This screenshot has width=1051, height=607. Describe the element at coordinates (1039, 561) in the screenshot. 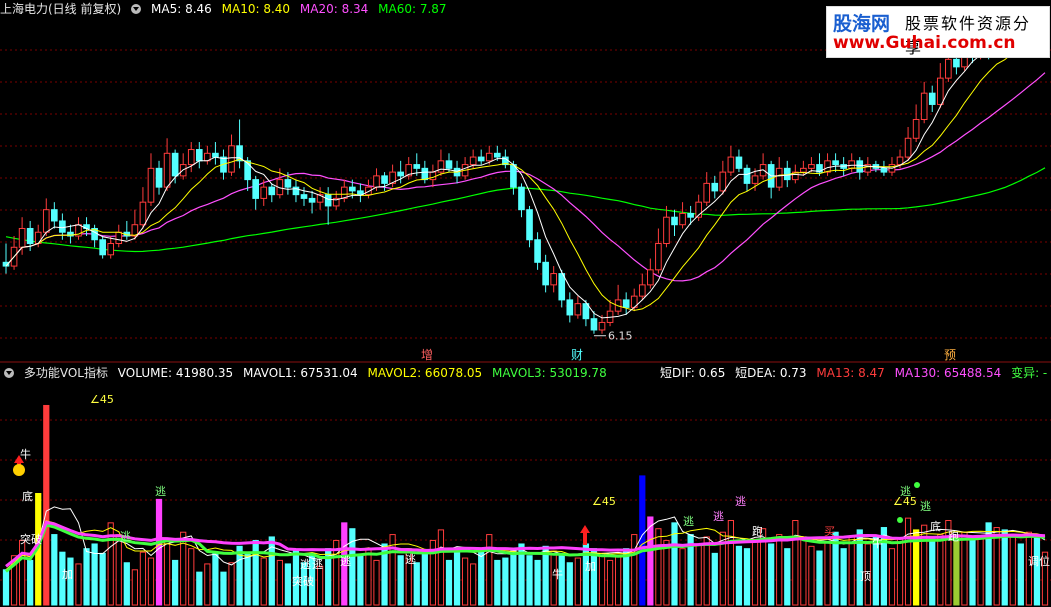

I see `signal-label: 调位` at that location.